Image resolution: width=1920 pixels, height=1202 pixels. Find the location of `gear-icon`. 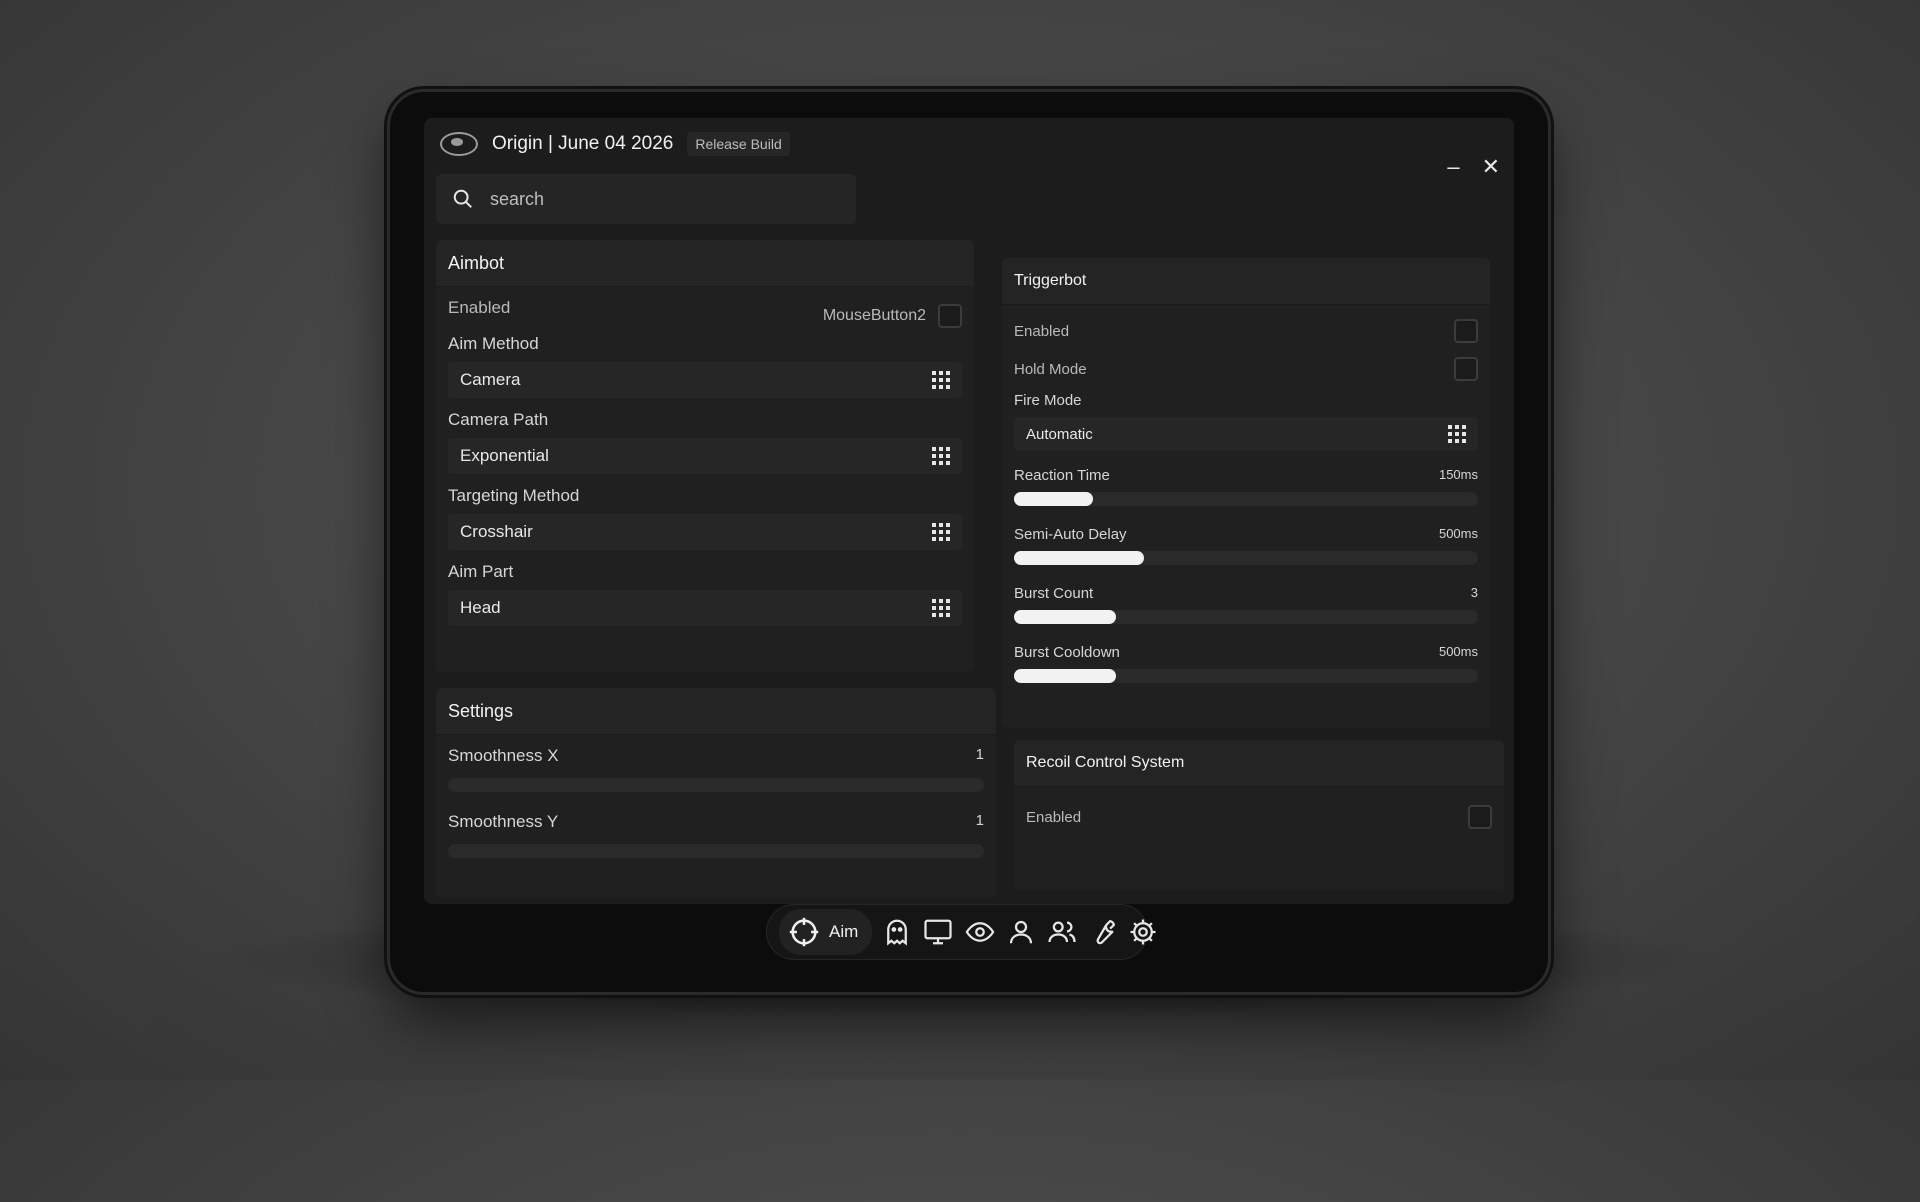

gear-icon is located at coordinates (1143, 932).